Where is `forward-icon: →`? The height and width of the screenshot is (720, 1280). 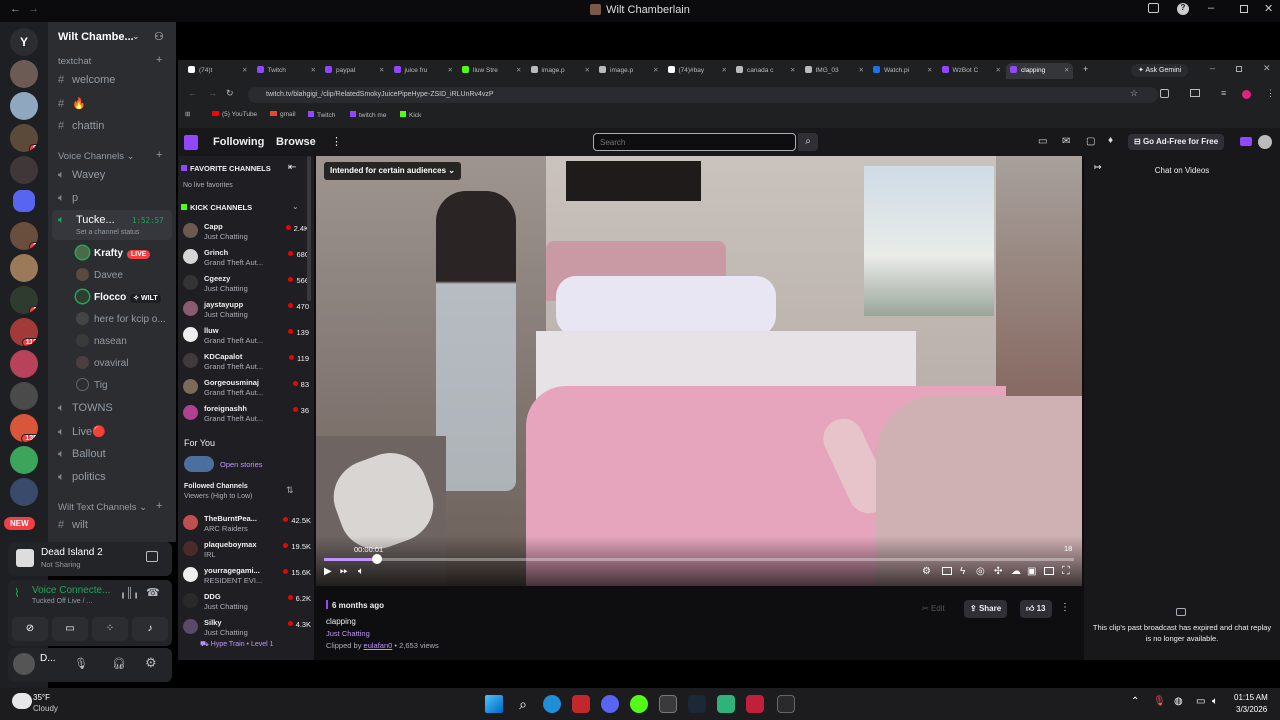
forward-icon: → is located at coordinates (212, 93).